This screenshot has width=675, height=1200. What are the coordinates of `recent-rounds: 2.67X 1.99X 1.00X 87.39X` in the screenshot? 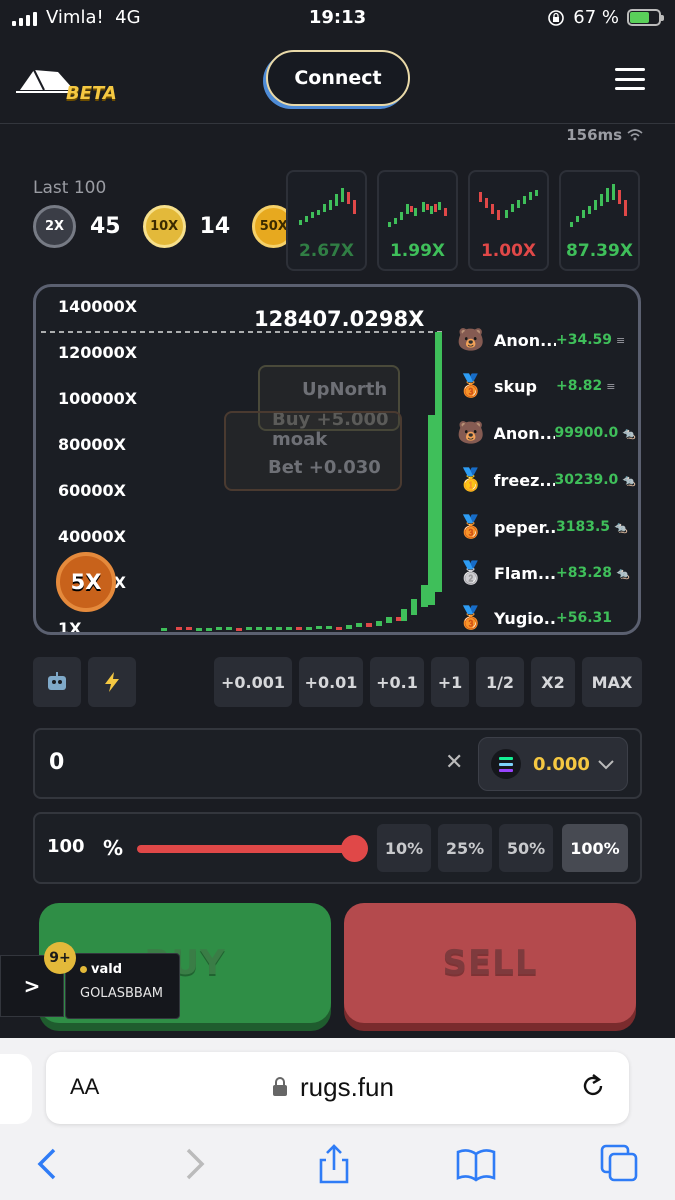 It's located at (463, 220).